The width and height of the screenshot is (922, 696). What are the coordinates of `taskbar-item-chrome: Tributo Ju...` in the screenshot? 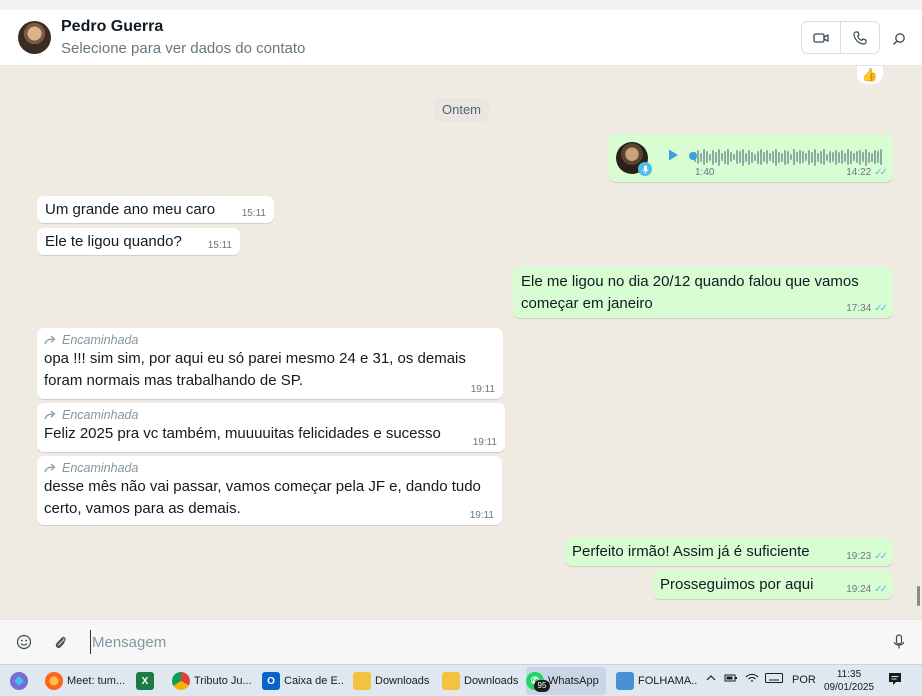 It's located at (212, 681).